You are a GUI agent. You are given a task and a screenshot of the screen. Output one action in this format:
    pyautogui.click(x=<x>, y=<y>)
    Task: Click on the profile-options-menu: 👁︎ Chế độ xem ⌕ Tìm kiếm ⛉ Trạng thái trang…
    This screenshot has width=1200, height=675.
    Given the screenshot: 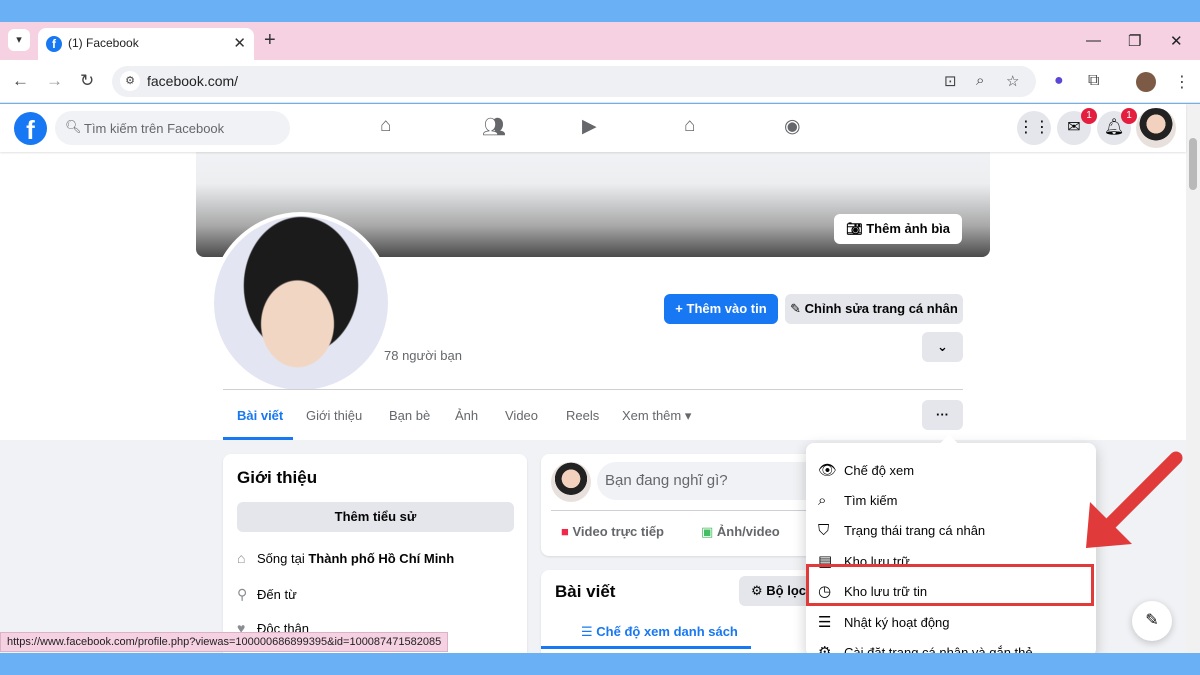 What is the action you would take?
    pyautogui.click(x=951, y=543)
    